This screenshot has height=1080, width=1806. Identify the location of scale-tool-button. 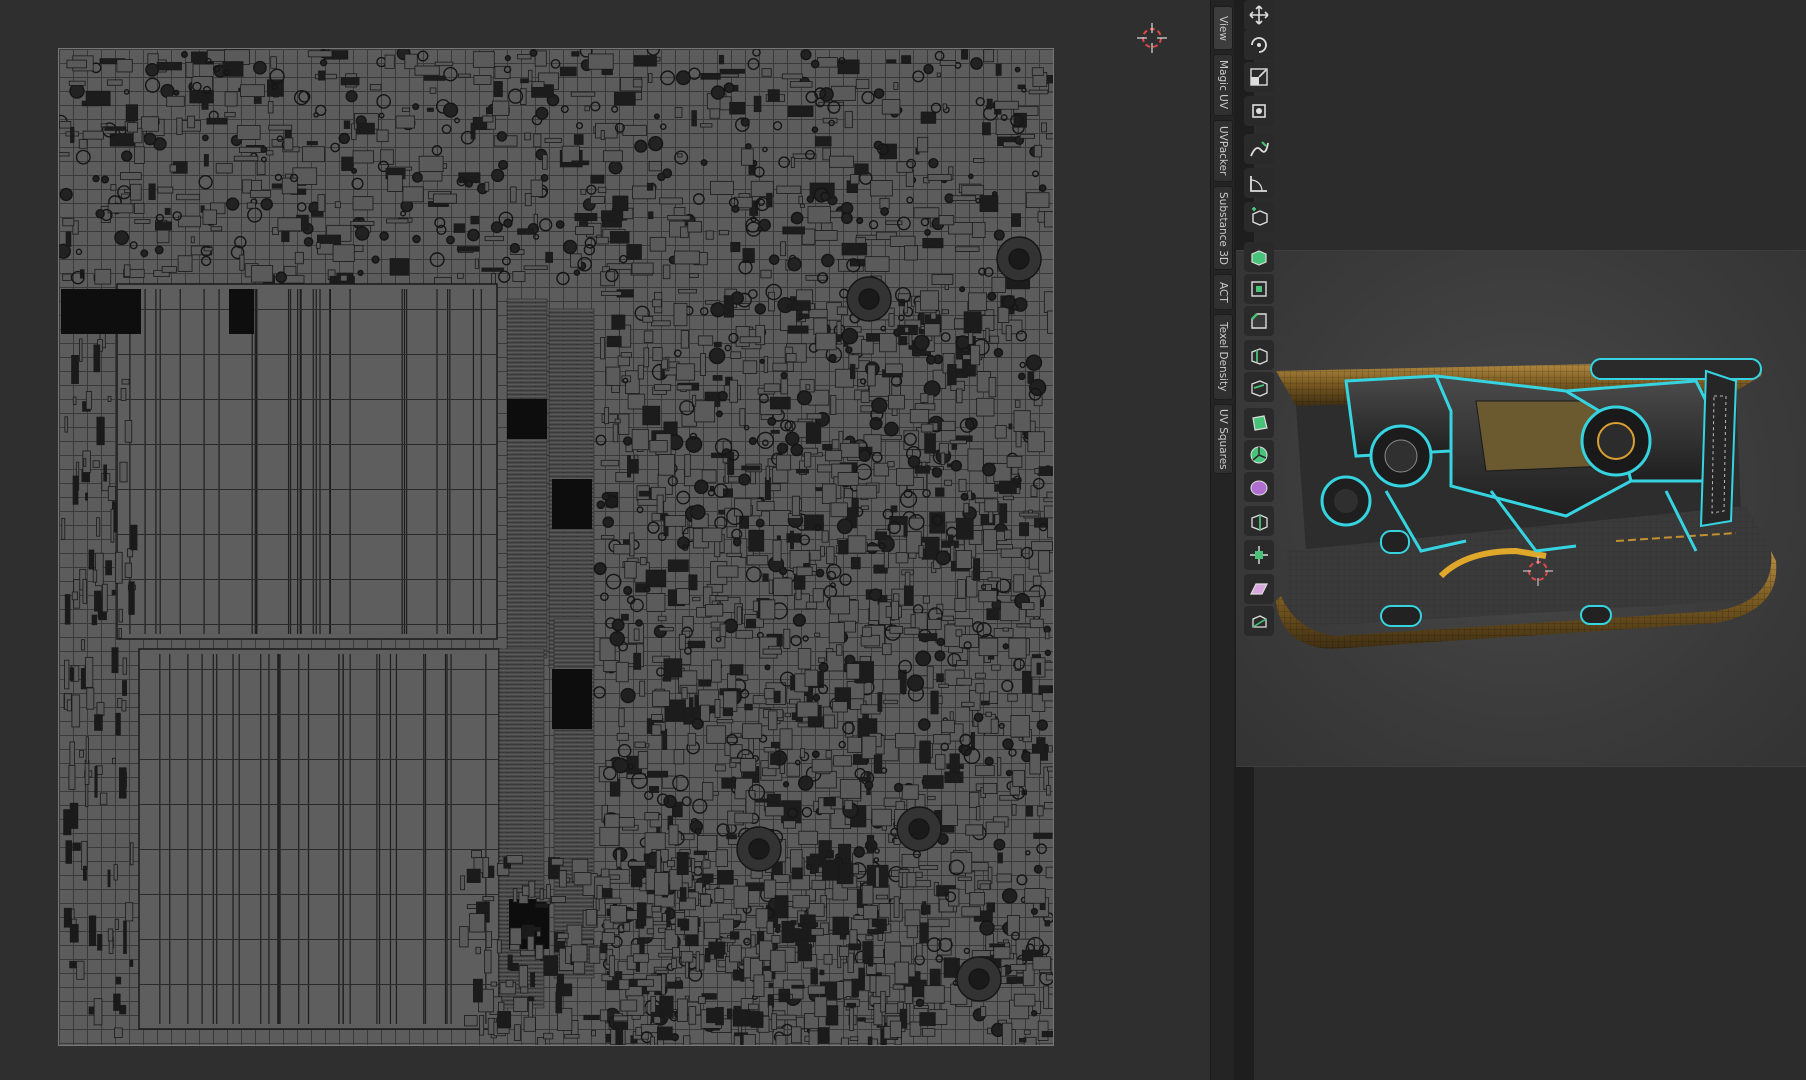
(1259, 77).